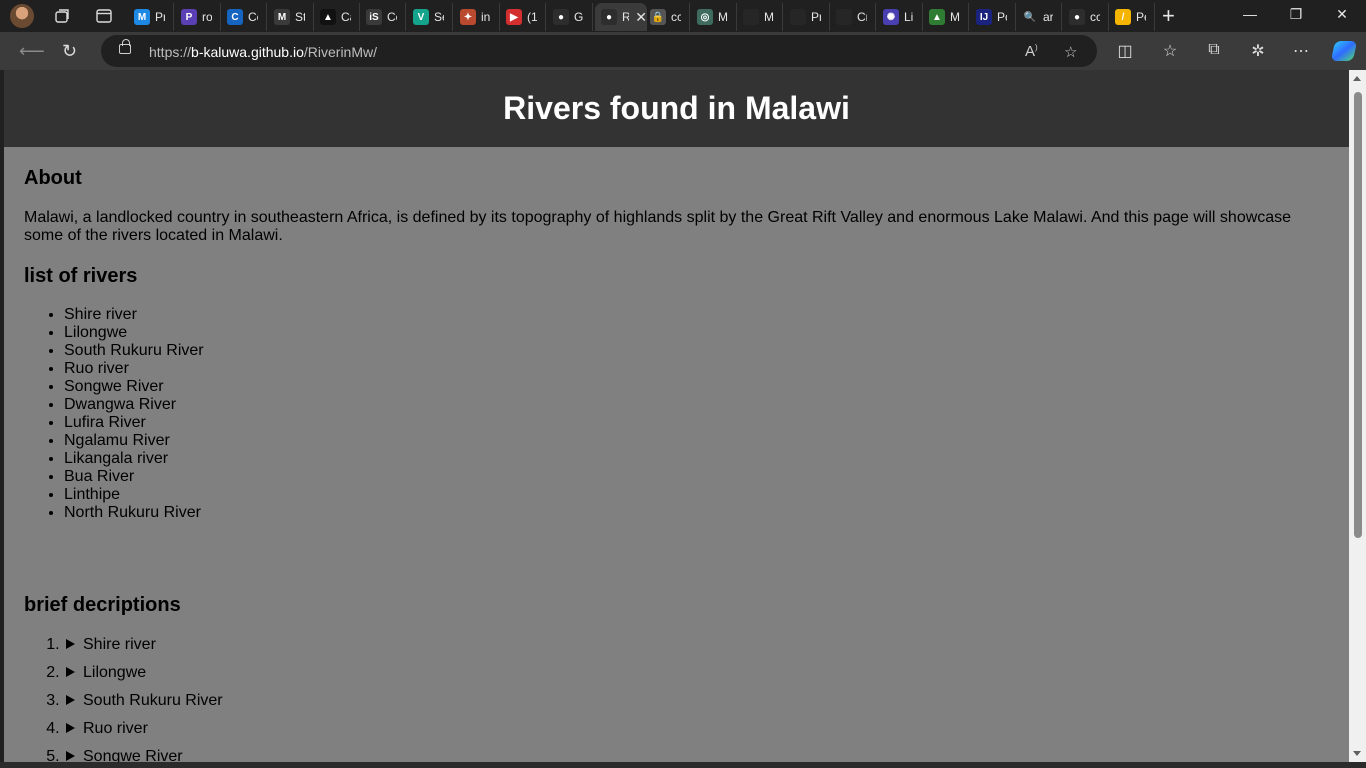 The image size is (1366, 768). I want to click on back-button: ⟵, so click(32, 51).